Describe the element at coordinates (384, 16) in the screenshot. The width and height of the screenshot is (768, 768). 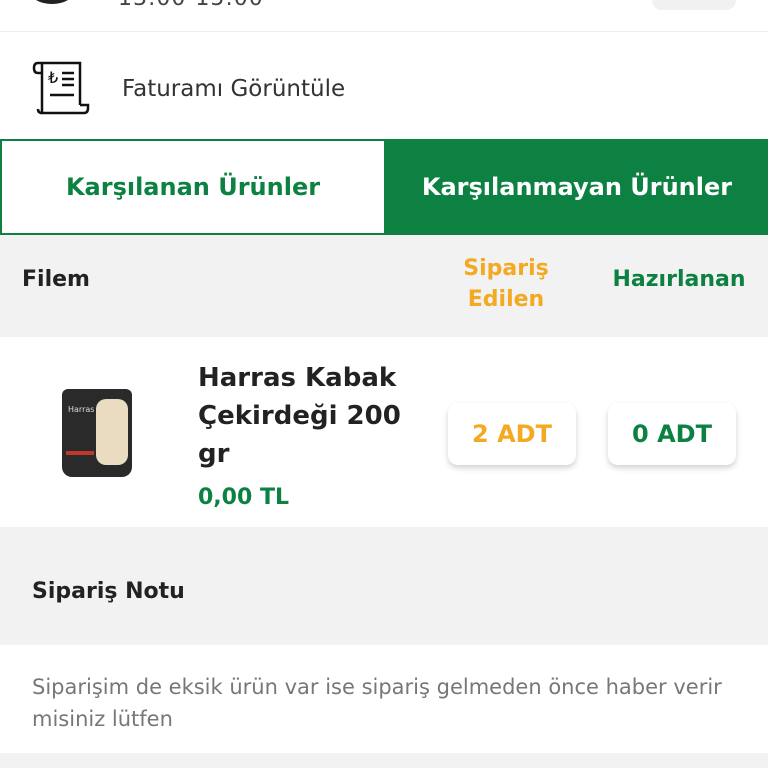
I see `top-strip: 13:00-15:00` at that location.